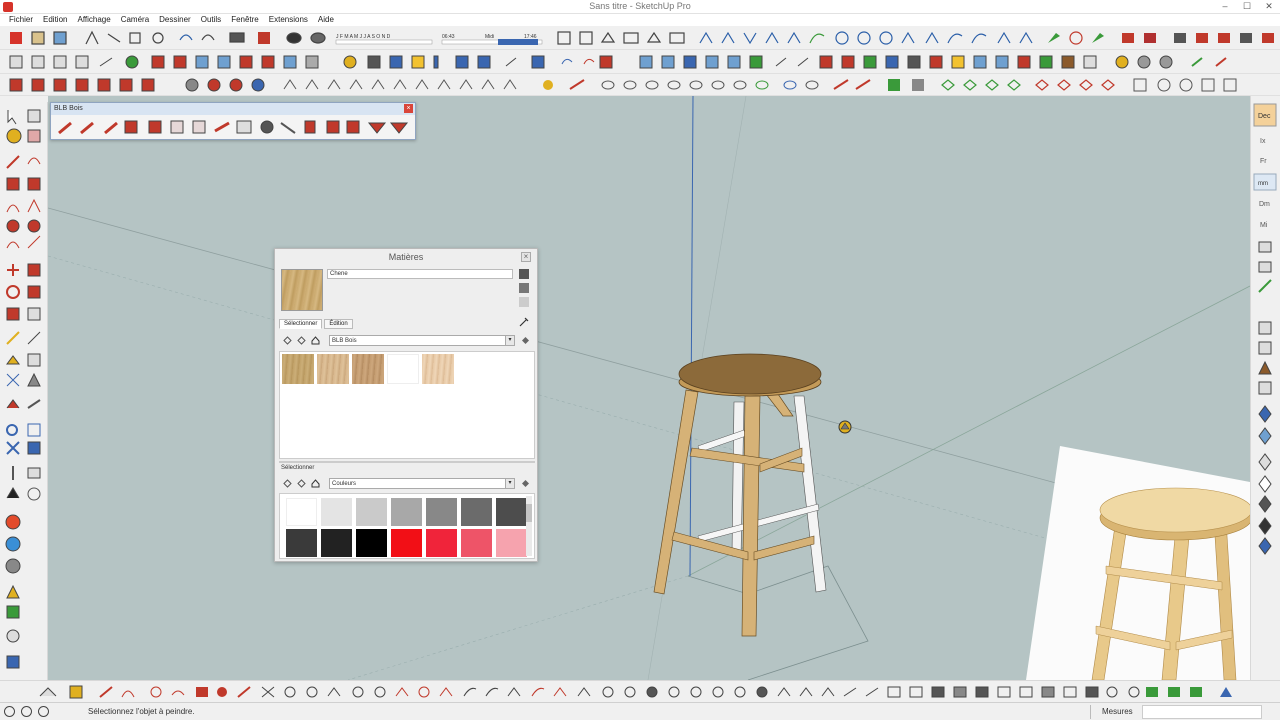 The width and height of the screenshot is (1280, 720). I want to click on pie-icon, so click(34, 205).